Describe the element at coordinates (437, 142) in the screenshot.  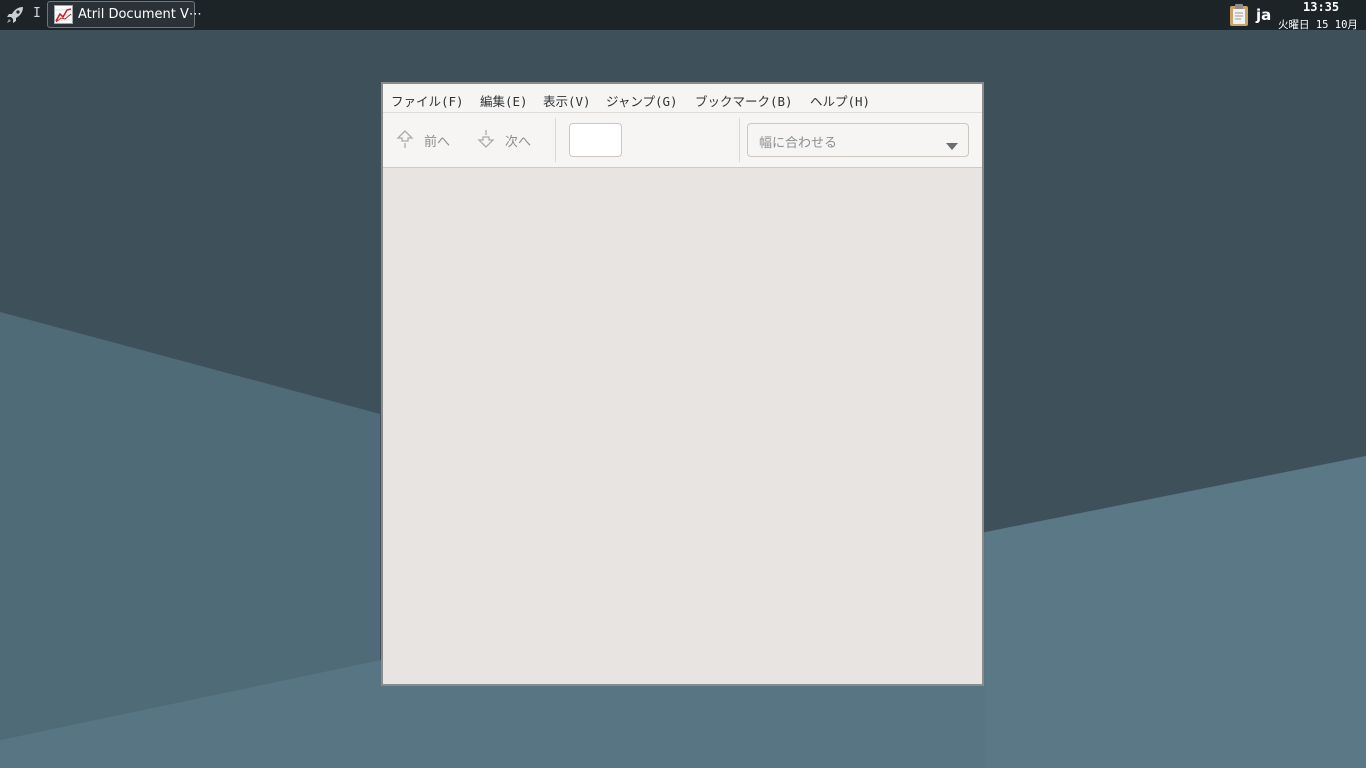
I see `previous-page-label: 前へ` at that location.